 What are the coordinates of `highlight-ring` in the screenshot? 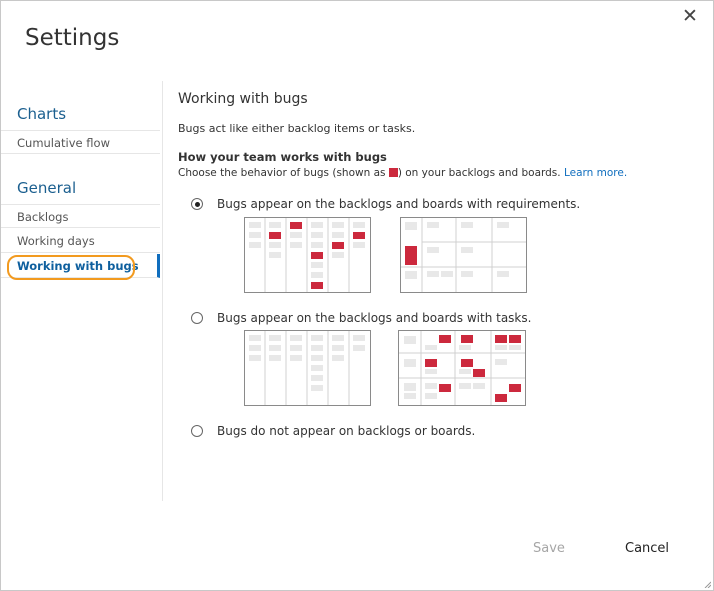 It's located at (71, 267).